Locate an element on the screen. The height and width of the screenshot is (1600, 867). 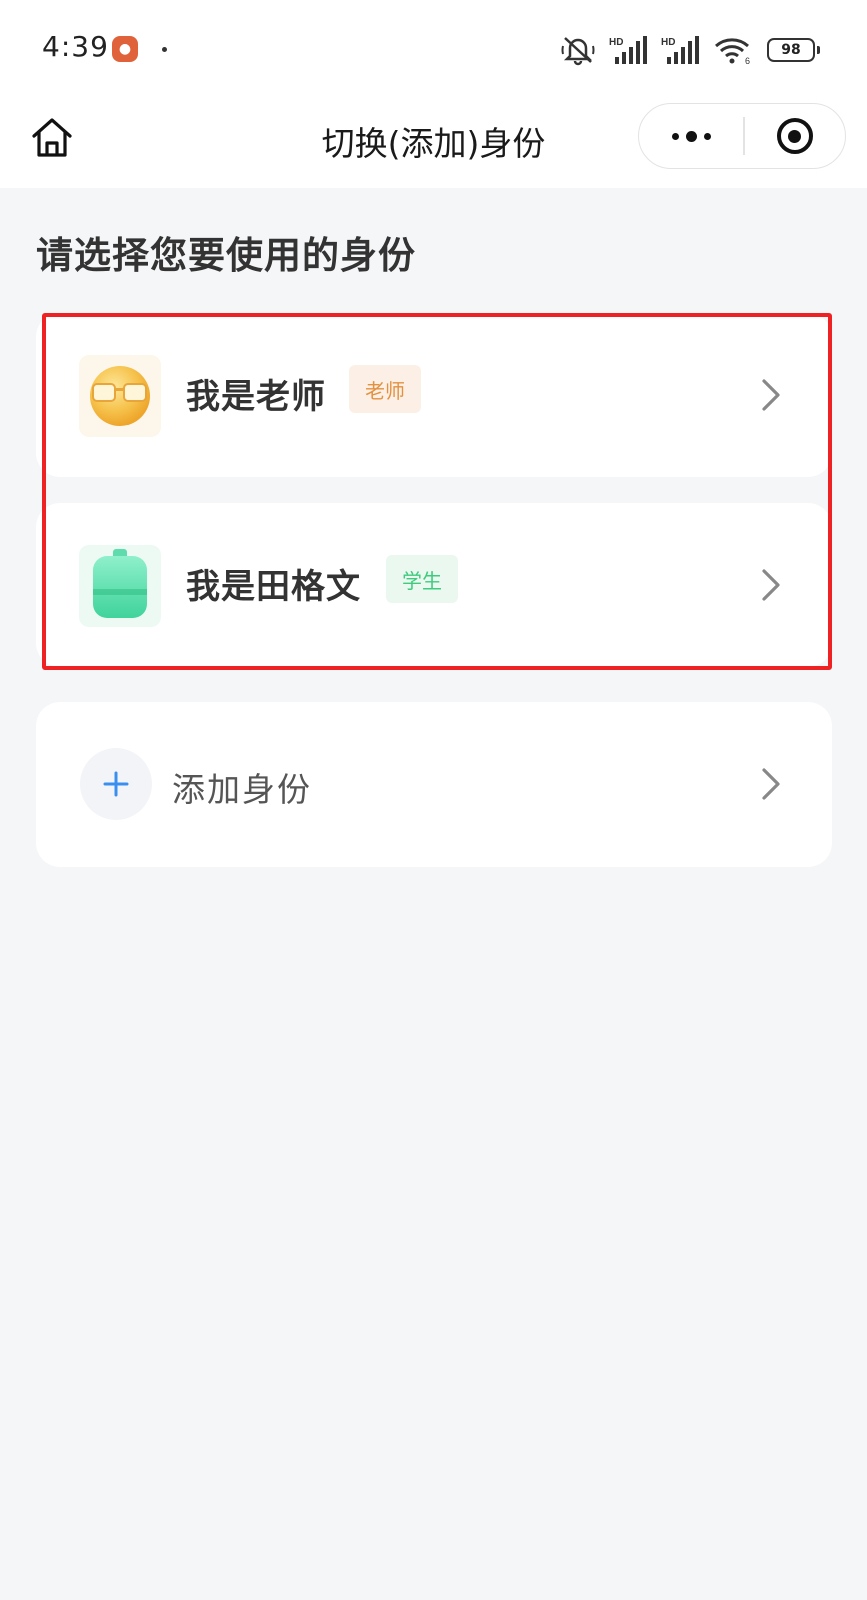
close-button is located at coordinates (795, 136).